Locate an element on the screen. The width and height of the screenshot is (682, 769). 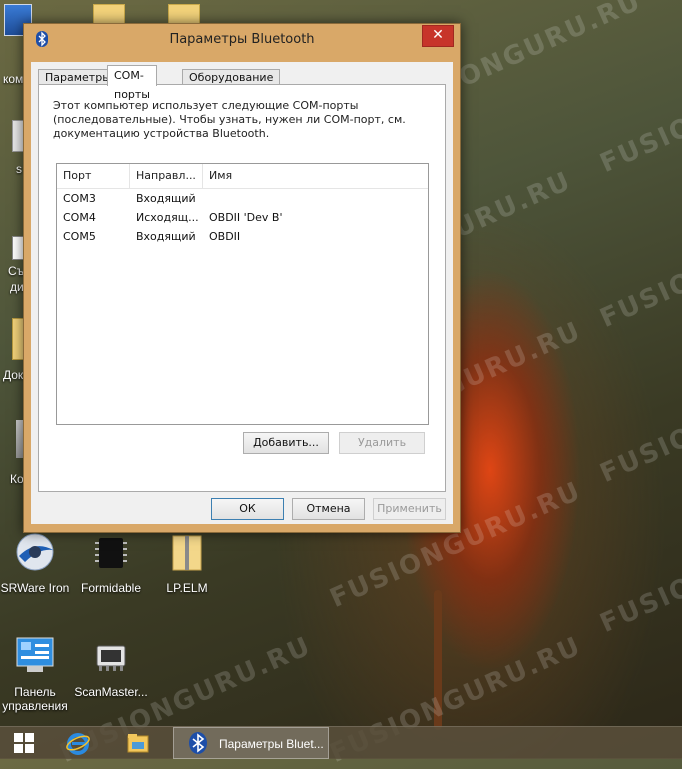
desktop-icon-label: s is located at coordinates (19, 169).